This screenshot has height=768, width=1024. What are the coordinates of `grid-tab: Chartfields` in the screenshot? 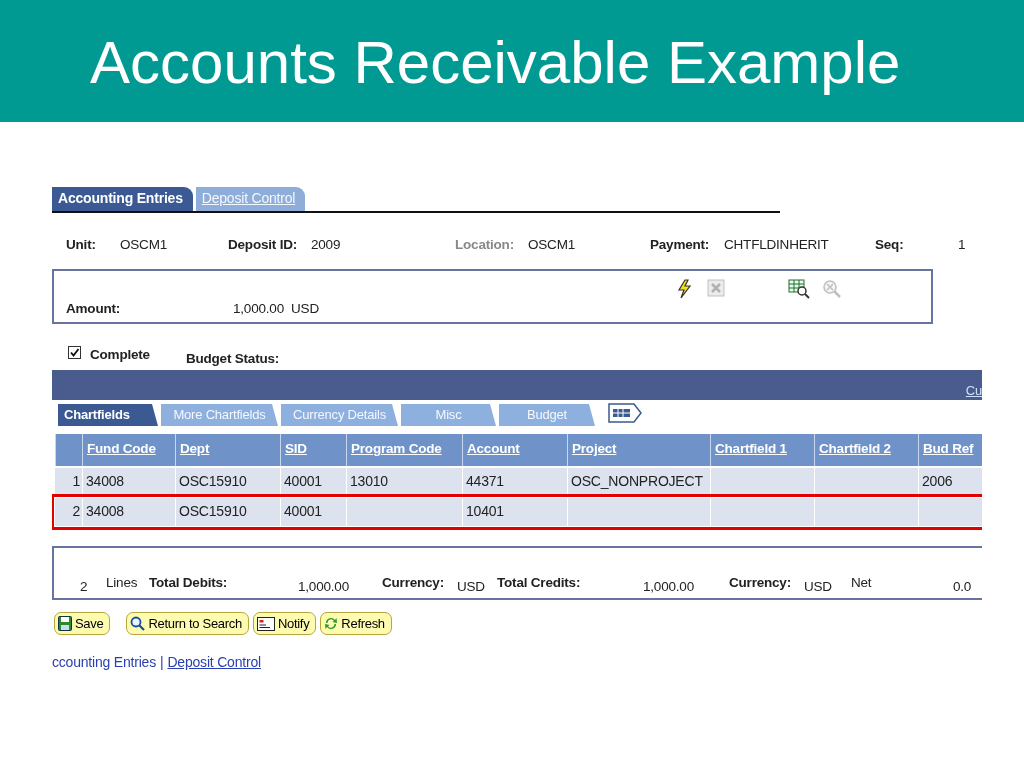 It's located at (108, 415).